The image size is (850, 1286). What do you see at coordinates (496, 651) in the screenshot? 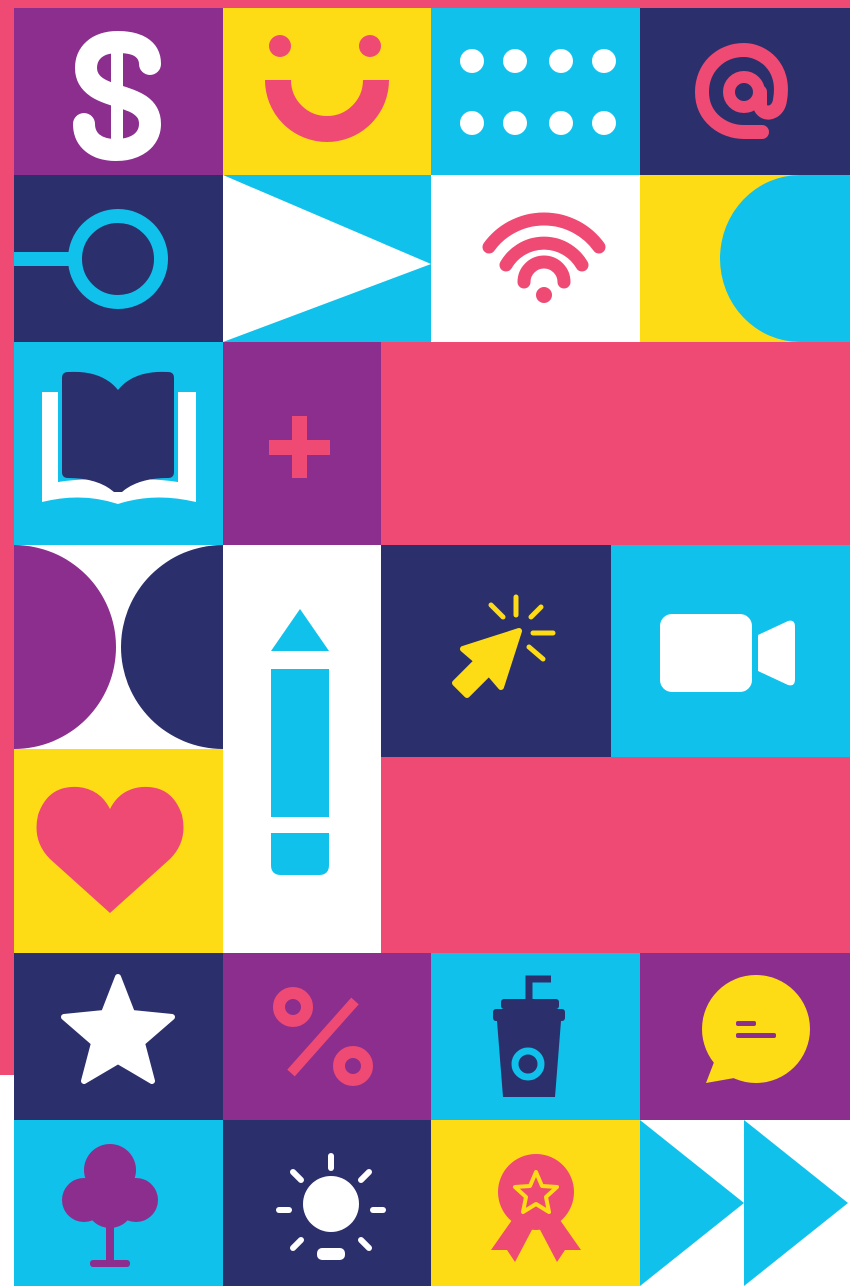
I see `cursor-click-icon` at bounding box center [496, 651].